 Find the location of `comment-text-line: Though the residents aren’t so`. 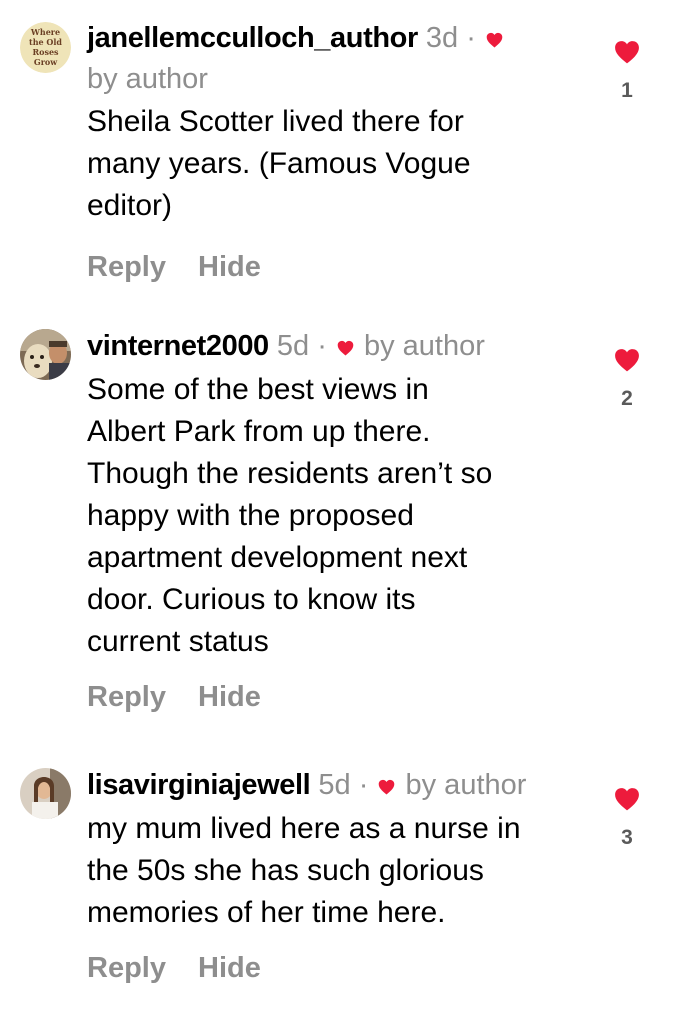

comment-text-line: Though the residents aren’t so is located at coordinates (290, 473).